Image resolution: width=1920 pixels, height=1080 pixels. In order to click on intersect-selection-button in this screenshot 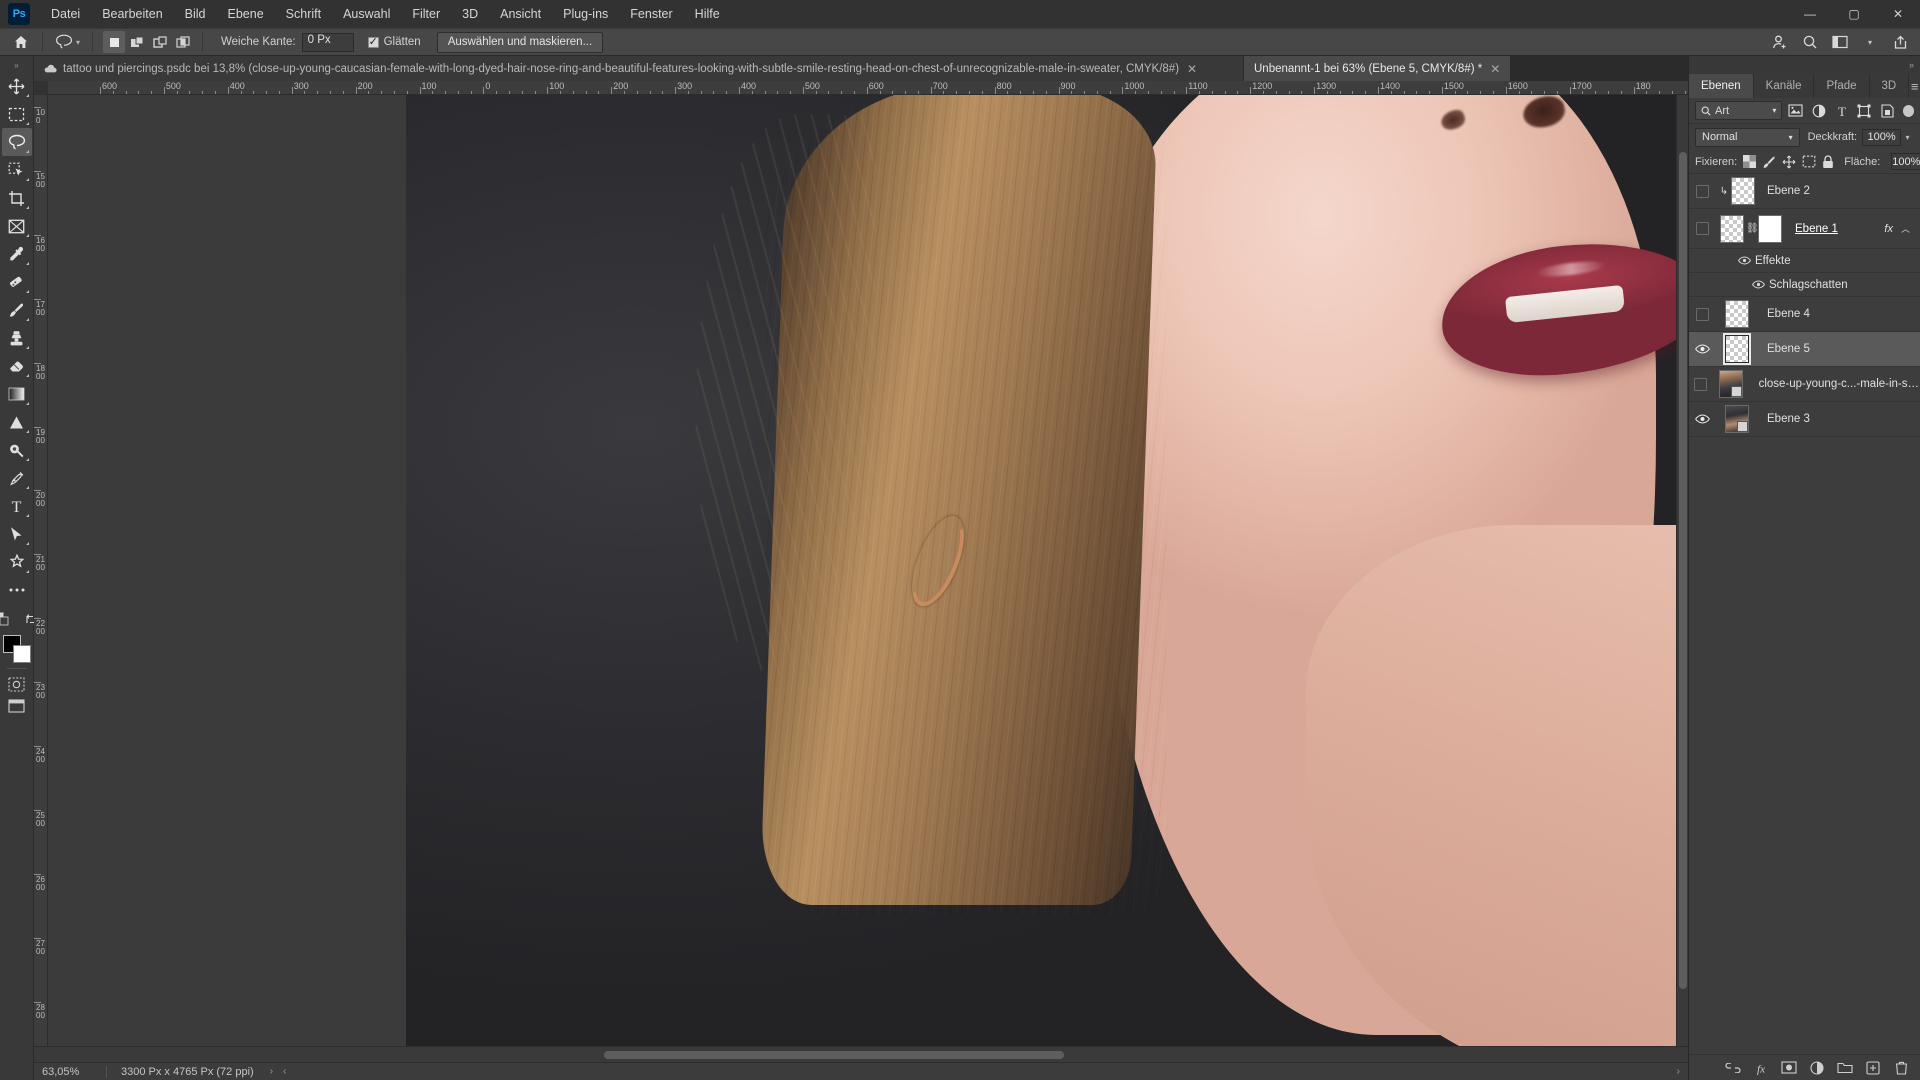, I will do `click(183, 42)`.